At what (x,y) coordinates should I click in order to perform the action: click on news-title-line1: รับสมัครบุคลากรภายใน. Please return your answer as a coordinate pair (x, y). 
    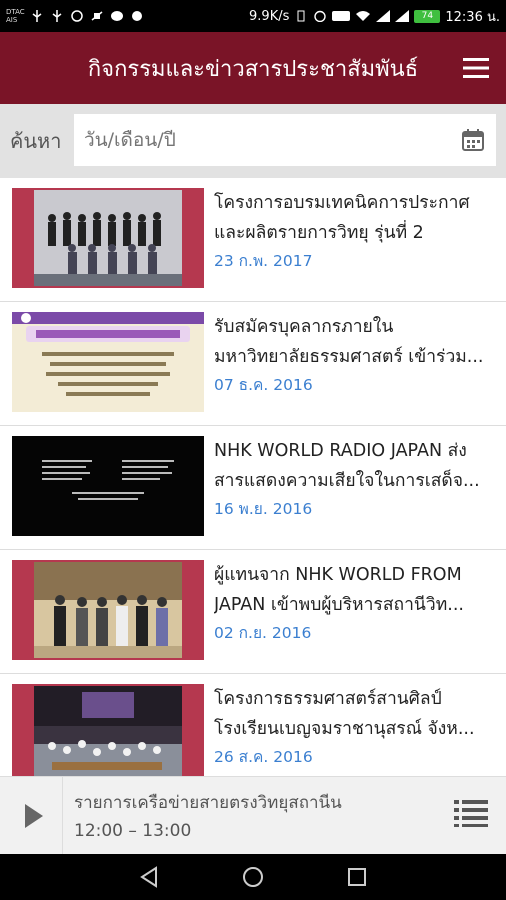
    Looking at the image, I should click on (304, 327).